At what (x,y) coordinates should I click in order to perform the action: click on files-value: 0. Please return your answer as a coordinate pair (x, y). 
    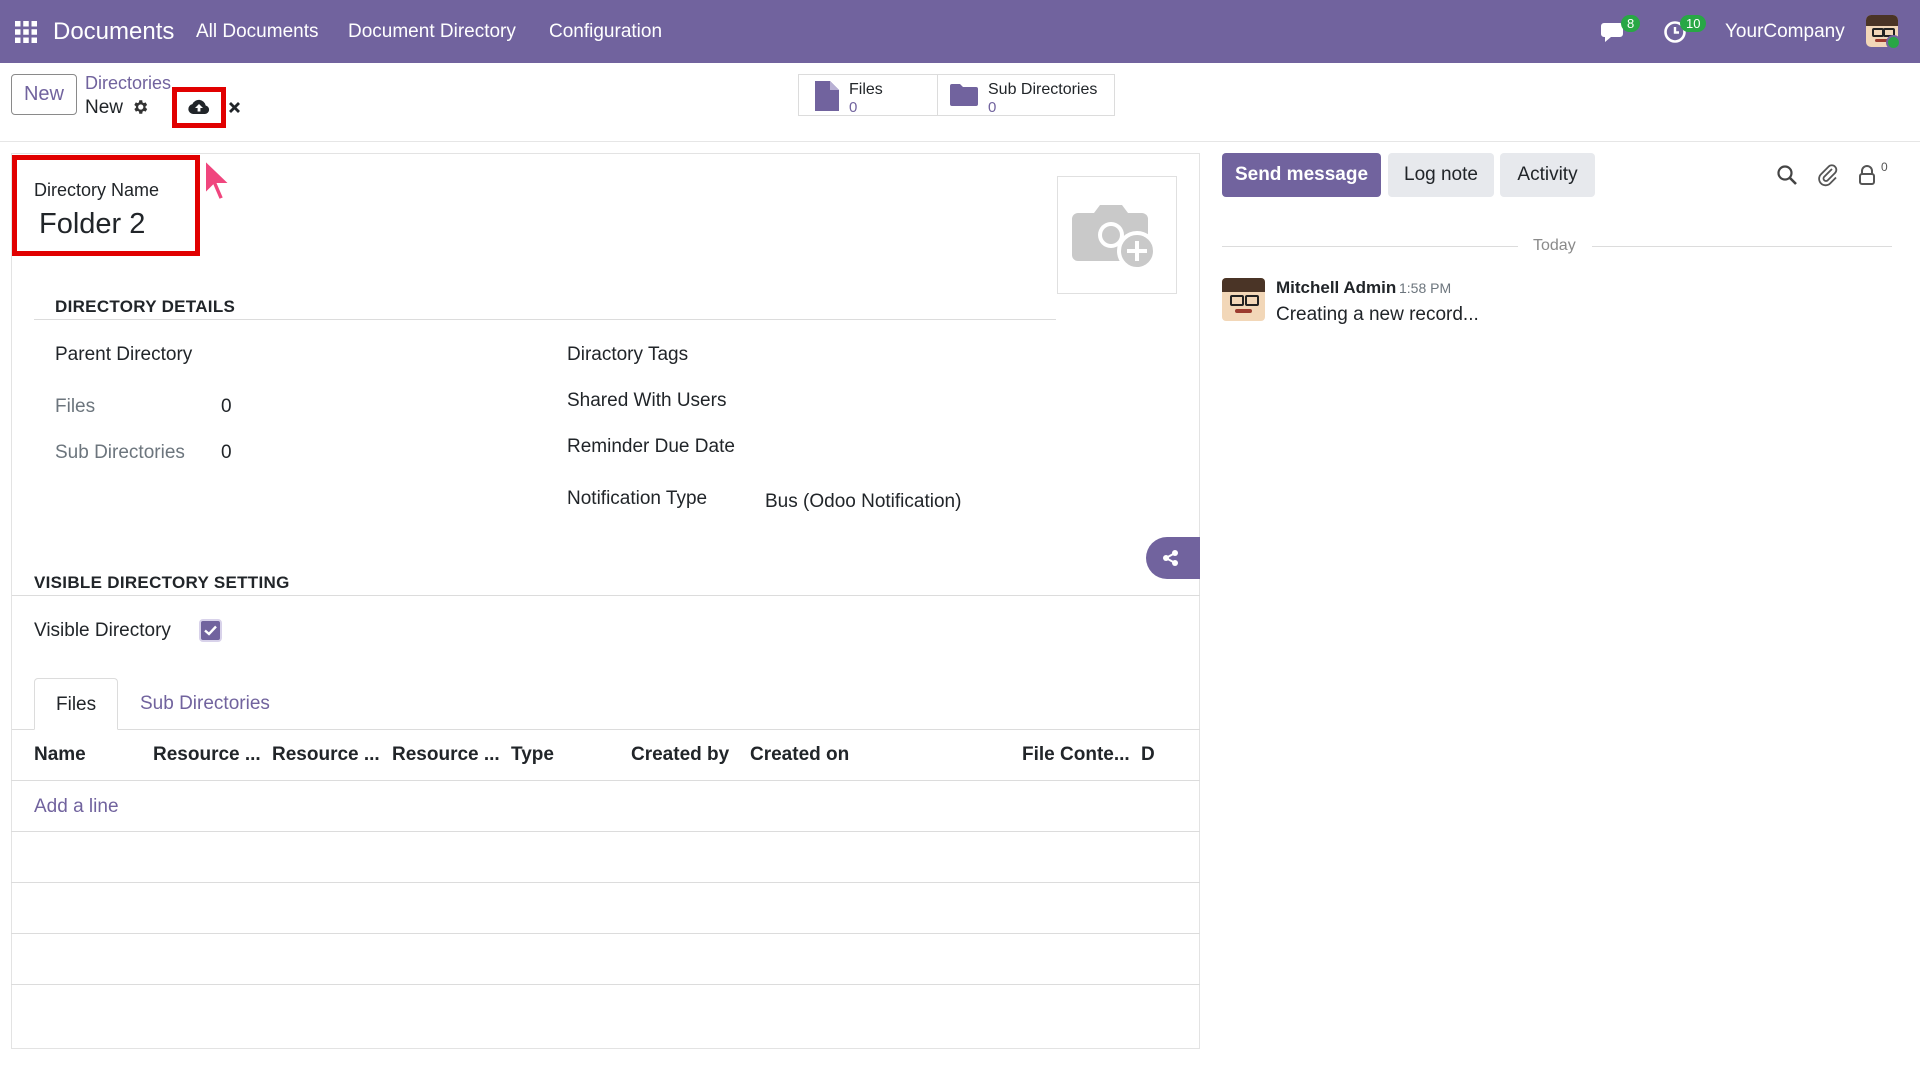
    Looking at the image, I should click on (226, 406).